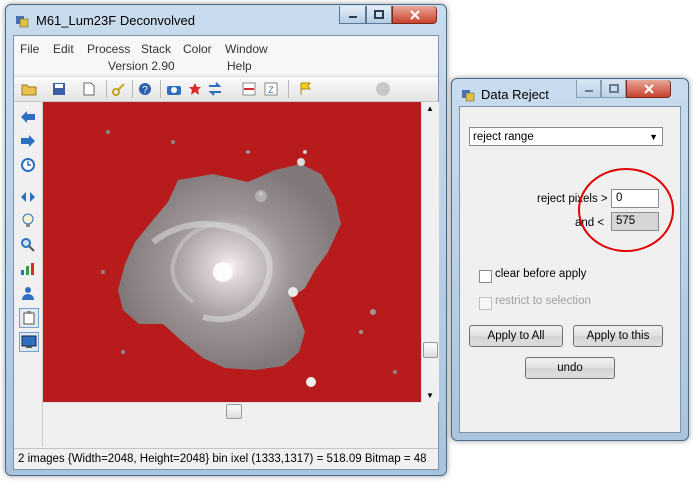  I want to click on menu-process: Process, so click(108, 49).